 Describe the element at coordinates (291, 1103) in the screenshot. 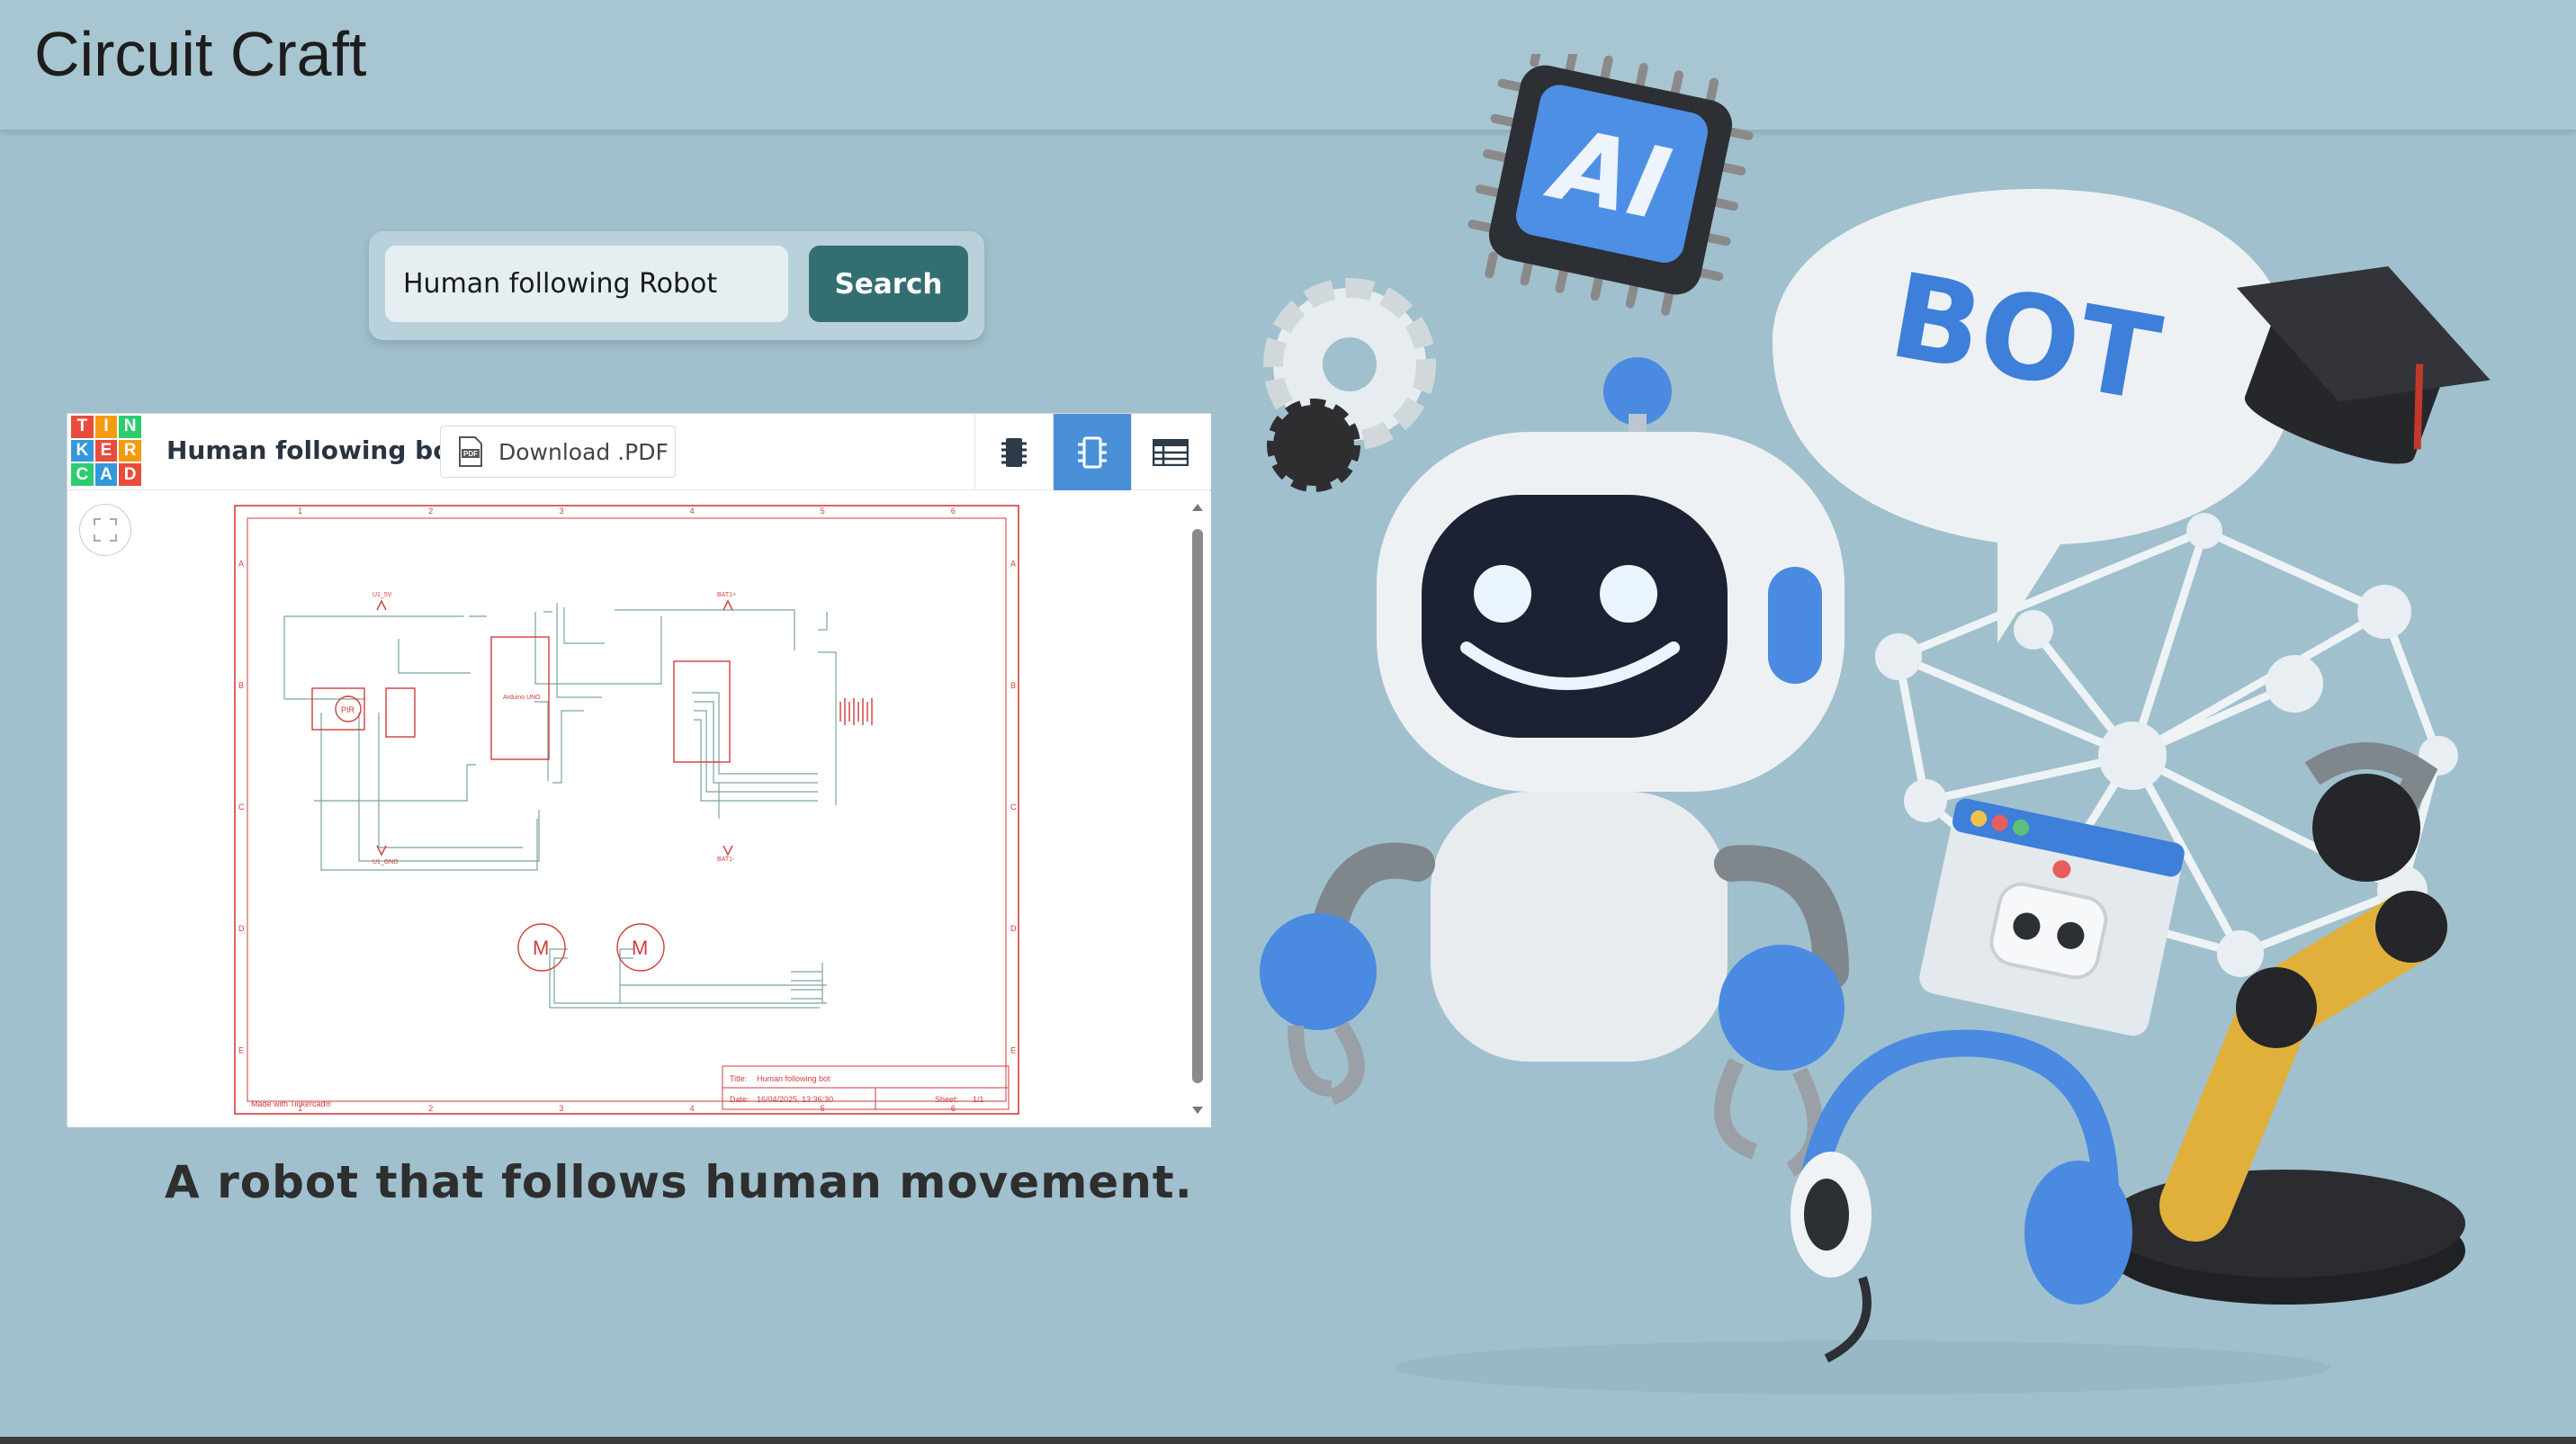

I see `made-with-label: Made with Tinkercad®` at that location.